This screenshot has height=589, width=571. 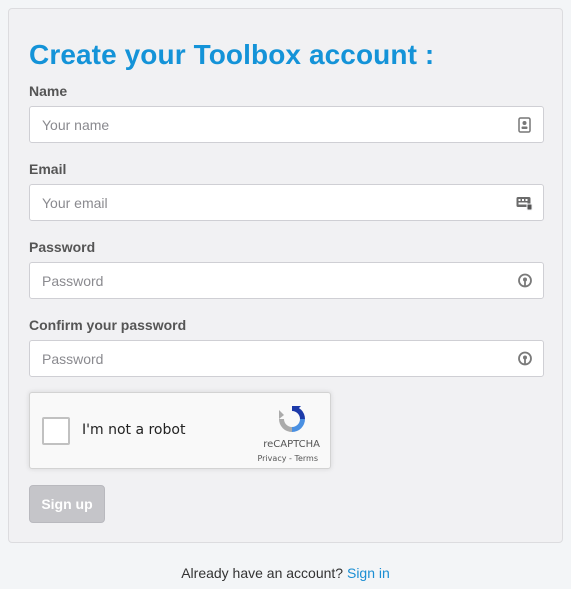 What do you see at coordinates (368, 573) in the screenshot?
I see `sign-in-link: Sign in` at bounding box center [368, 573].